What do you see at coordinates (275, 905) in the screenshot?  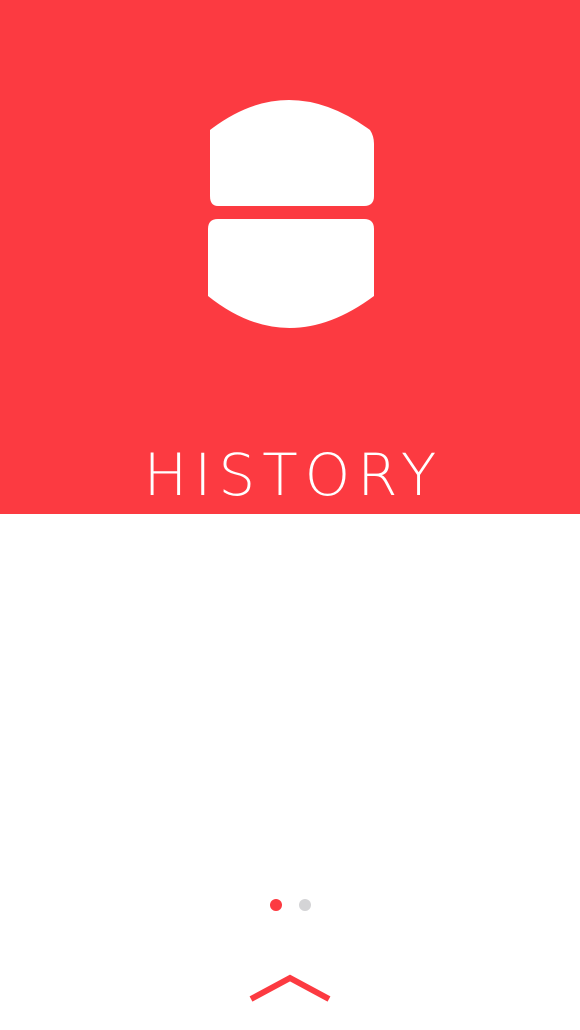 I see `page-dot-1-active` at bounding box center [275, 905].